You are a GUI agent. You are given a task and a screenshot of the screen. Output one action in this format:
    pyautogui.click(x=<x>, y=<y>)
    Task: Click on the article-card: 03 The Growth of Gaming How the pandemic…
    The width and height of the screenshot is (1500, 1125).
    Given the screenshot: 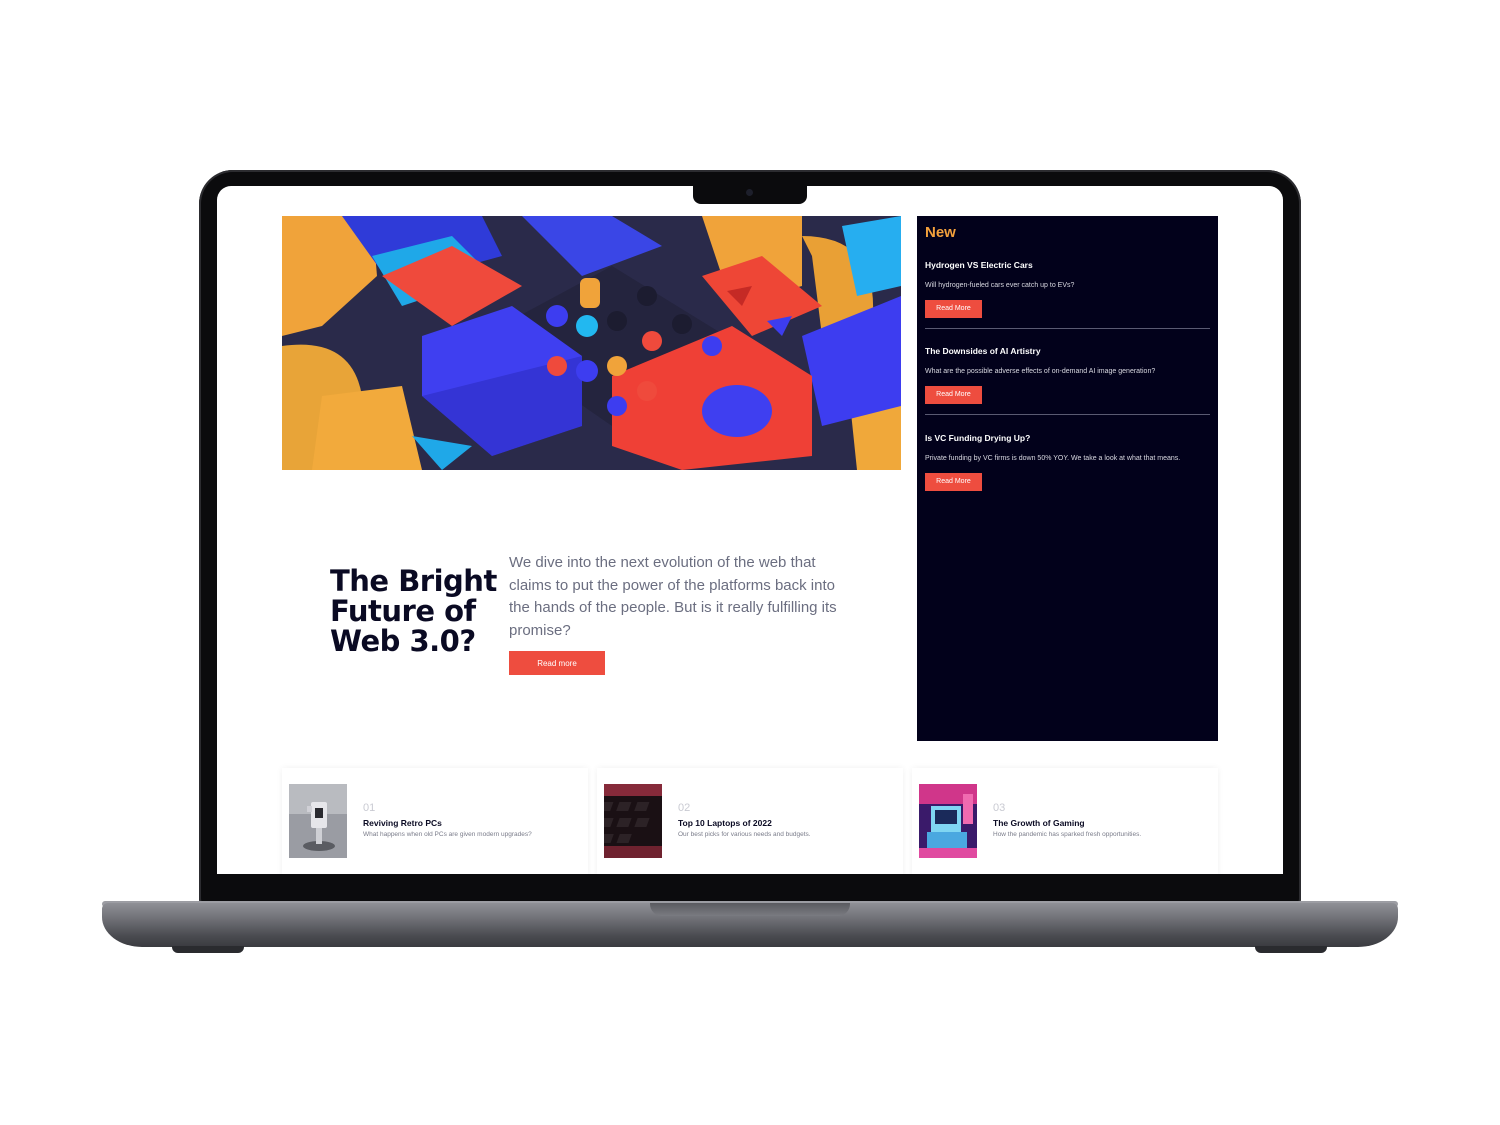 What is the action you would take?
    pyautogui.click(x=1065, y=821)
    